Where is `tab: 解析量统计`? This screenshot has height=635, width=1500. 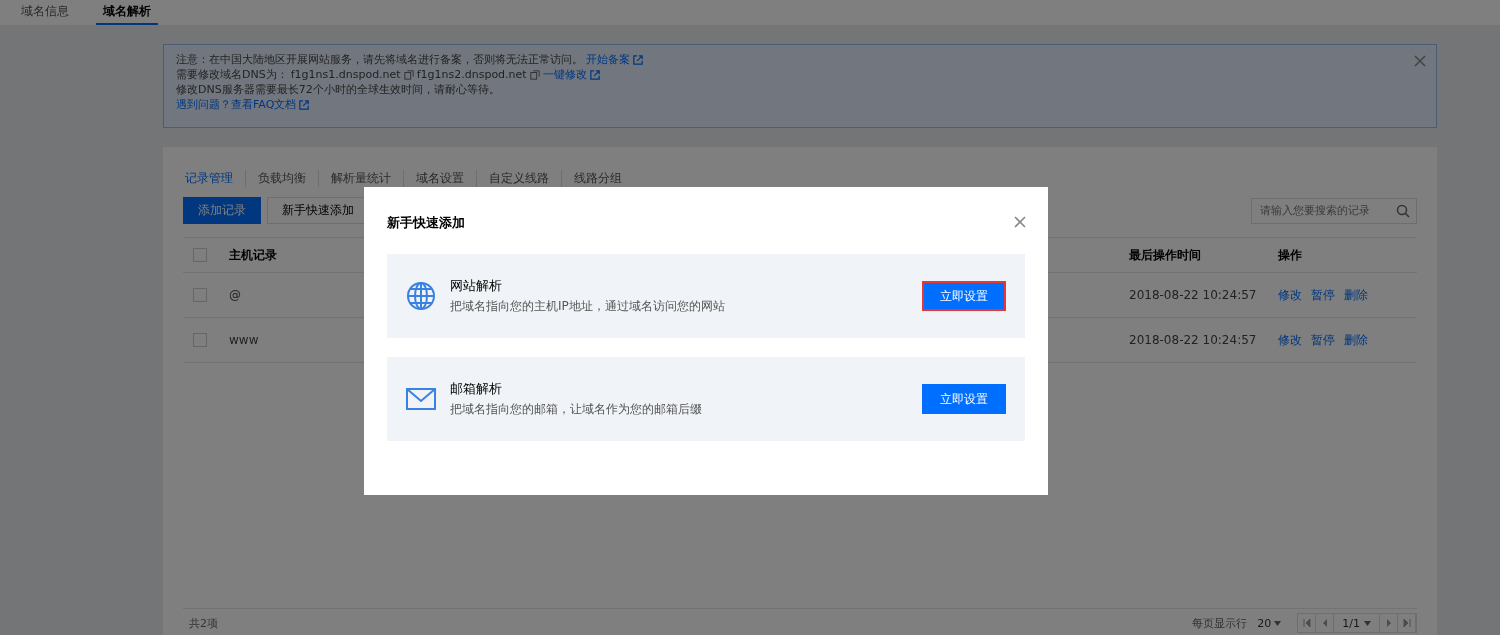
tab: 解析量统计 is located at coordinates (360, 178).